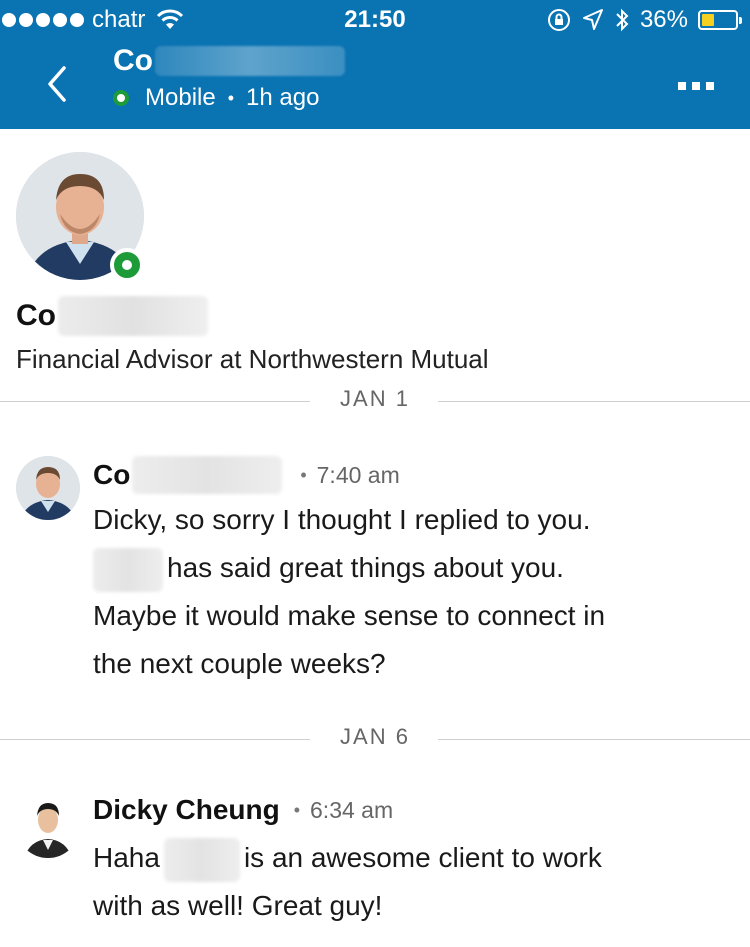  Describe the element at coordinates (36, 315) in the screenshot. I see `profile-name-visible: Co` at that location.